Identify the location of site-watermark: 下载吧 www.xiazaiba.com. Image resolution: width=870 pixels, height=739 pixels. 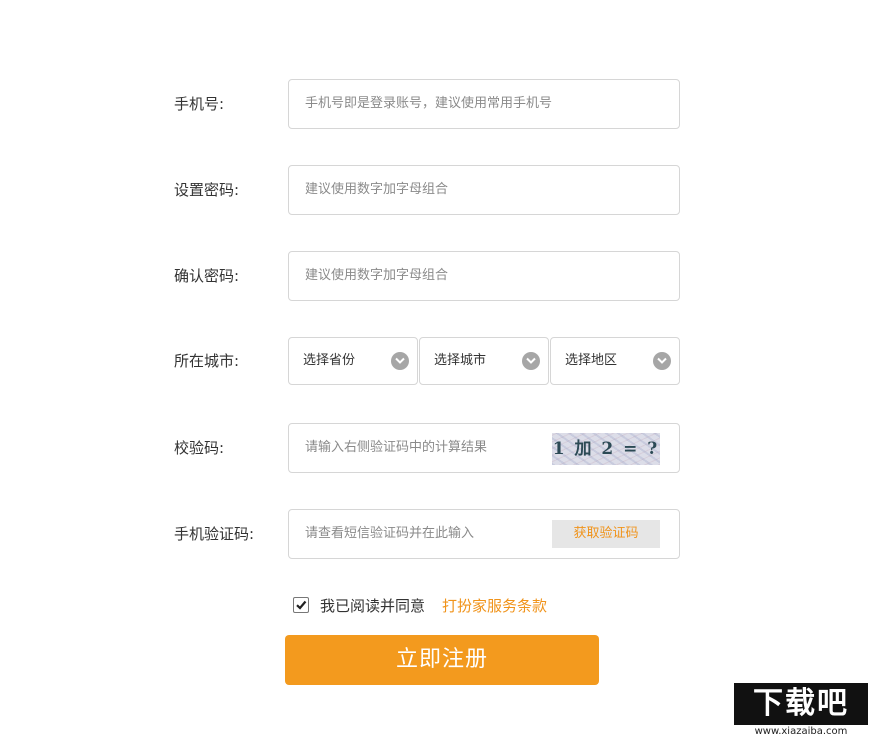
(801, 710).